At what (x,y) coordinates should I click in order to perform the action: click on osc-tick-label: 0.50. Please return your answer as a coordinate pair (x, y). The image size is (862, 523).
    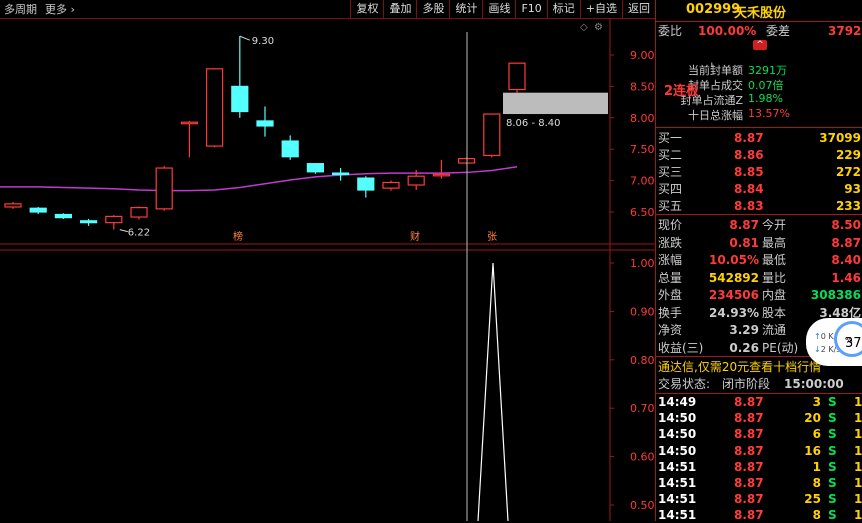
    Looking at the image, I should click on (642, 505).